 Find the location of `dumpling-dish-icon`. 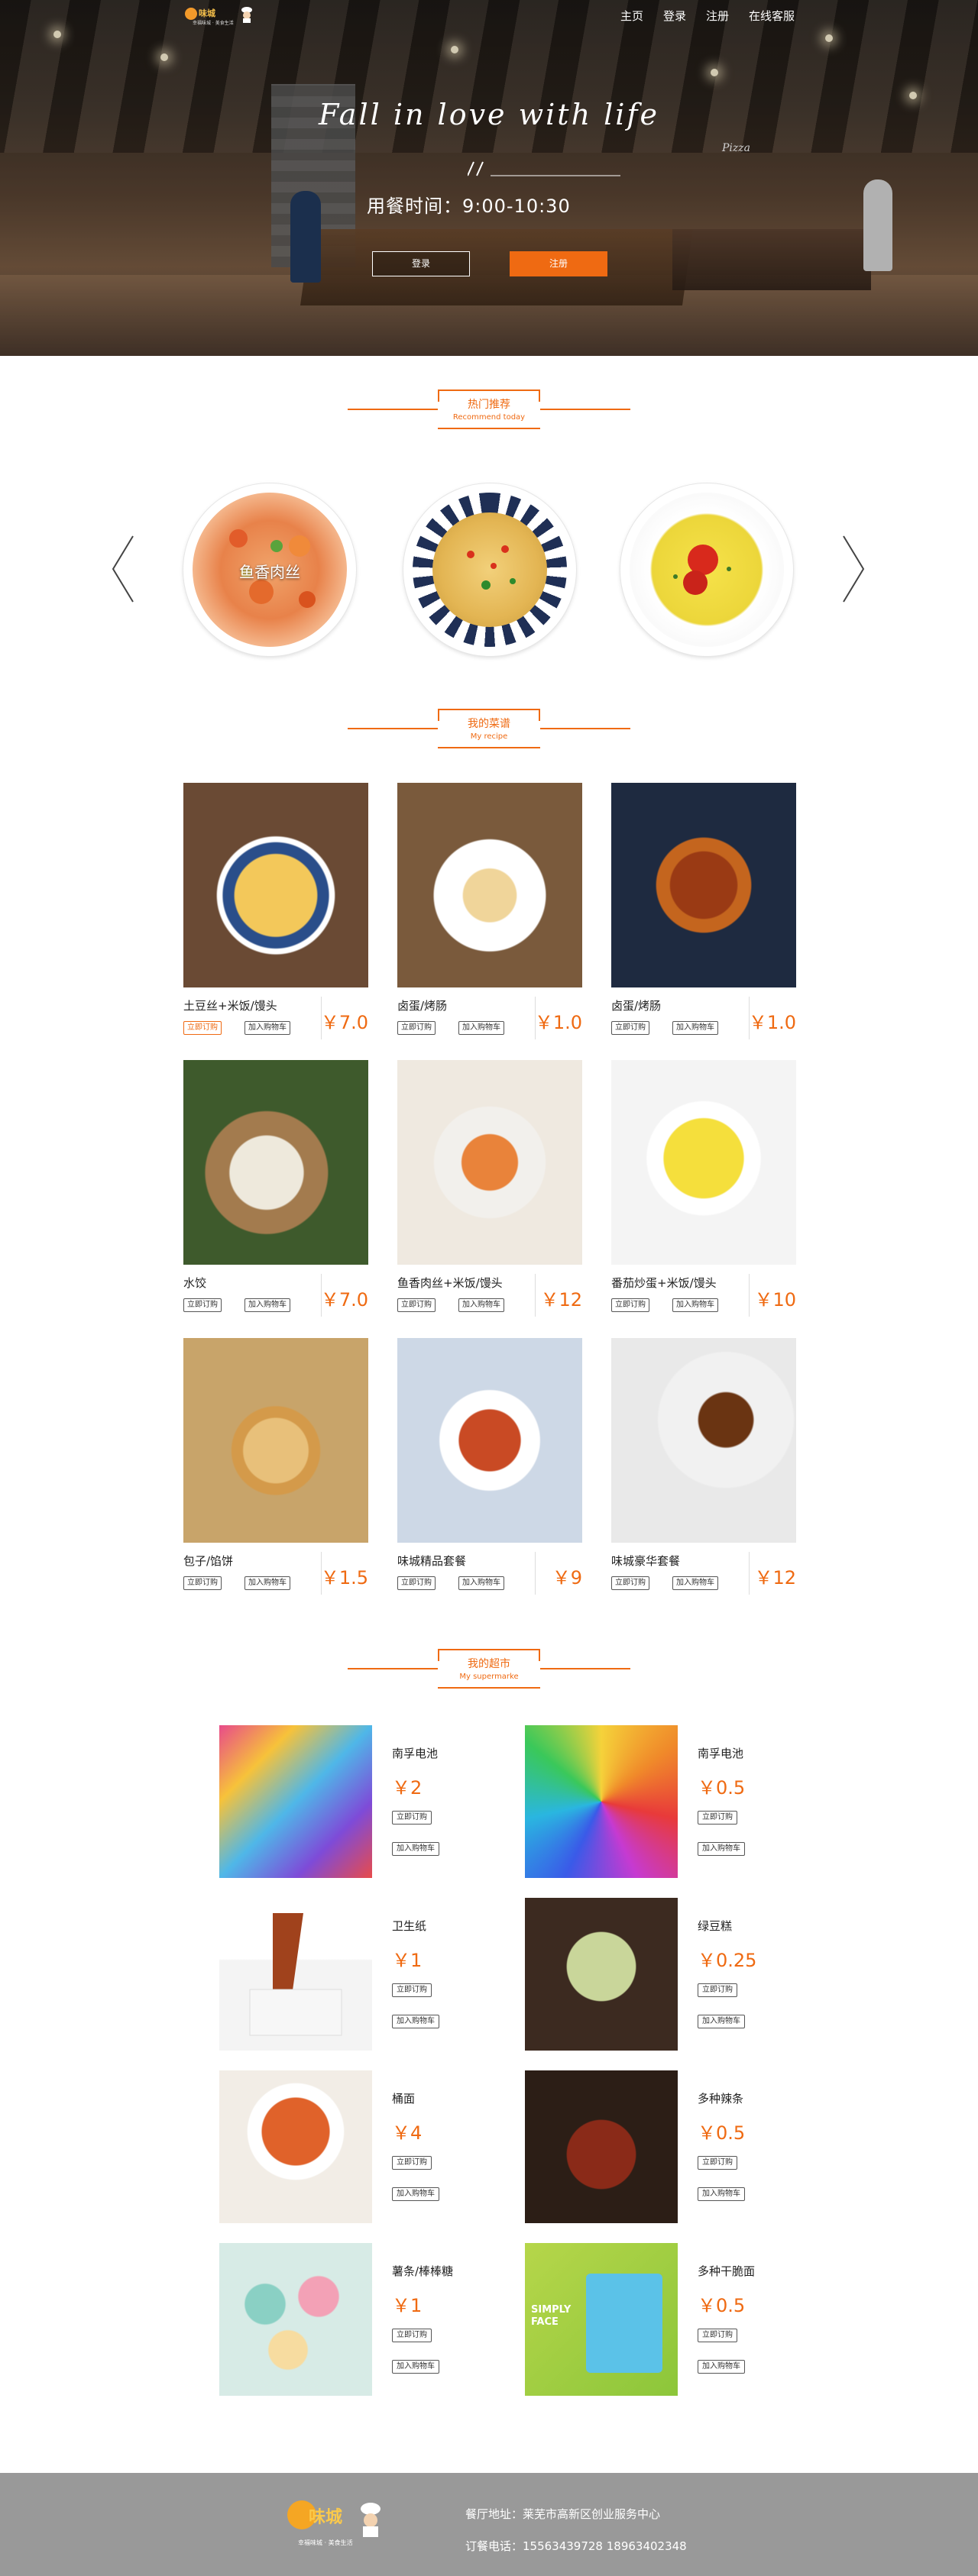

dumpling-dish-icon is located at coordinates (275, 1162).